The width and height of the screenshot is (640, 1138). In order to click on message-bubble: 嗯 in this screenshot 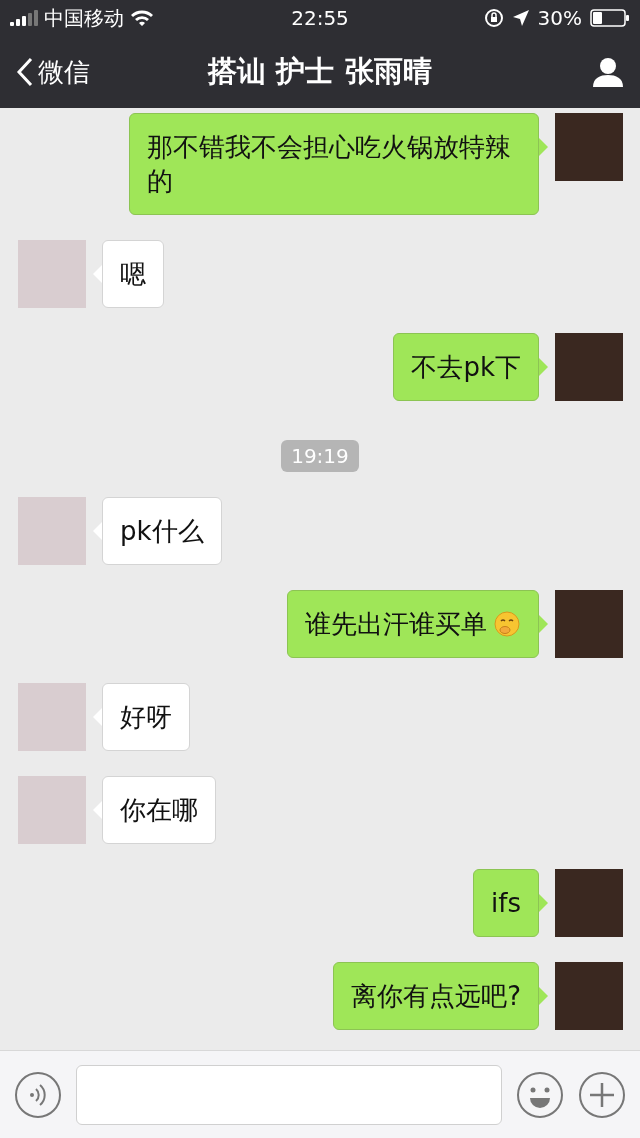, I will do `click(133, 274)`.